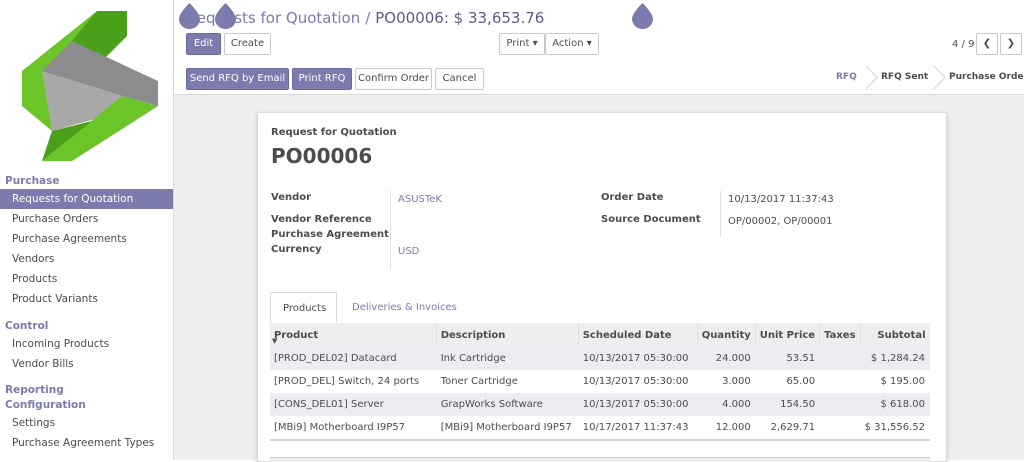 The height and width of the screenshot is (462, 1024). What do you see at coordinates (460, 18) in the screenshot?
I see `breadcrumb-current: PO00006: $ 33,653.76` at bounding box center [460, 18].